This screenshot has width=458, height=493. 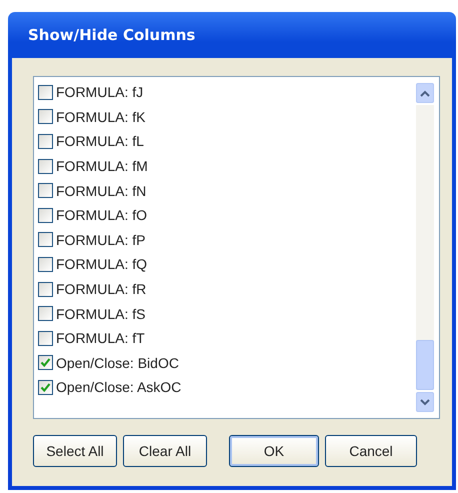 I want to click on item-label: FORMULA: fT, so click(x=100, y=338).